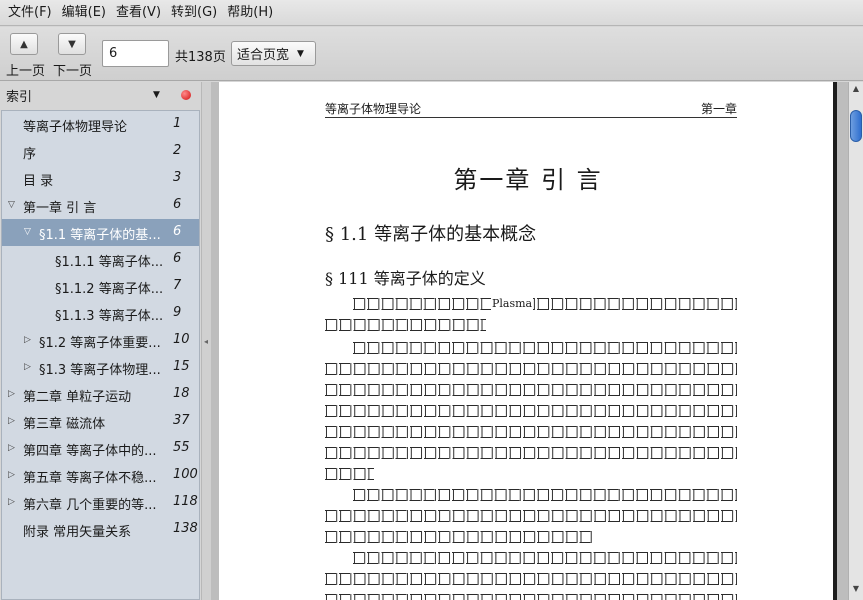 The height and width of the screenshot is (600, 863). Describe the element at coordinates (250, 13) in the screenshot. I see `menu-help: 帮助(H)` at that location.